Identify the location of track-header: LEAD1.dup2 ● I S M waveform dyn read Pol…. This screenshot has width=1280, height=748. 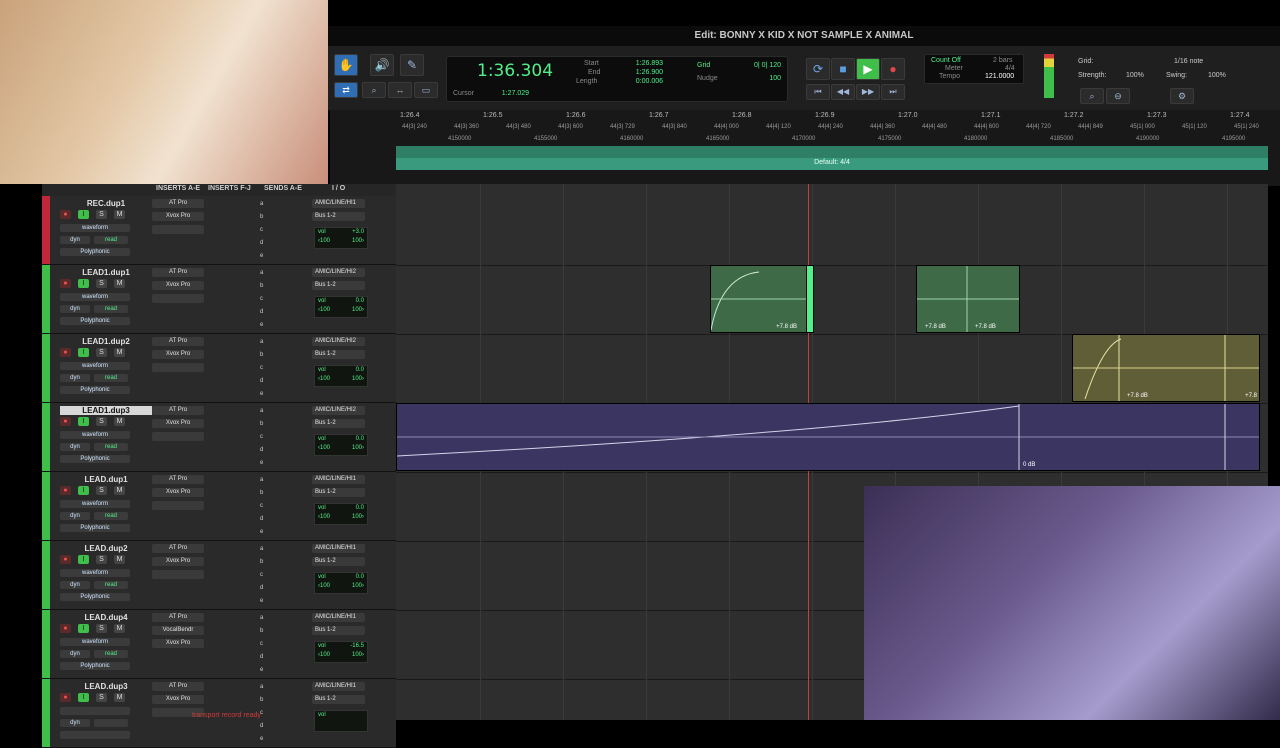
(219, 368).